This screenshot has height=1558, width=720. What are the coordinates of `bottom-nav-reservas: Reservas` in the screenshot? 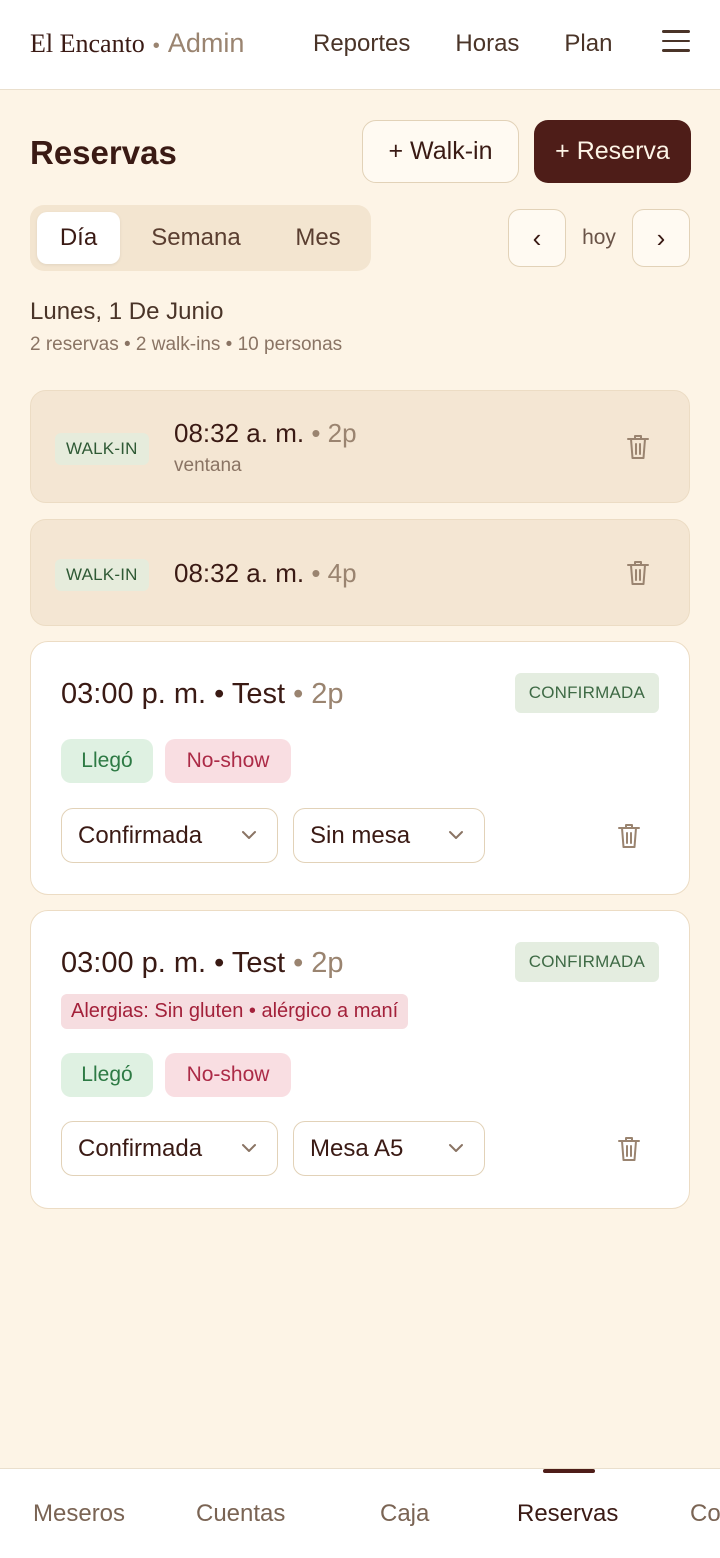 It's located at (567, 1514).